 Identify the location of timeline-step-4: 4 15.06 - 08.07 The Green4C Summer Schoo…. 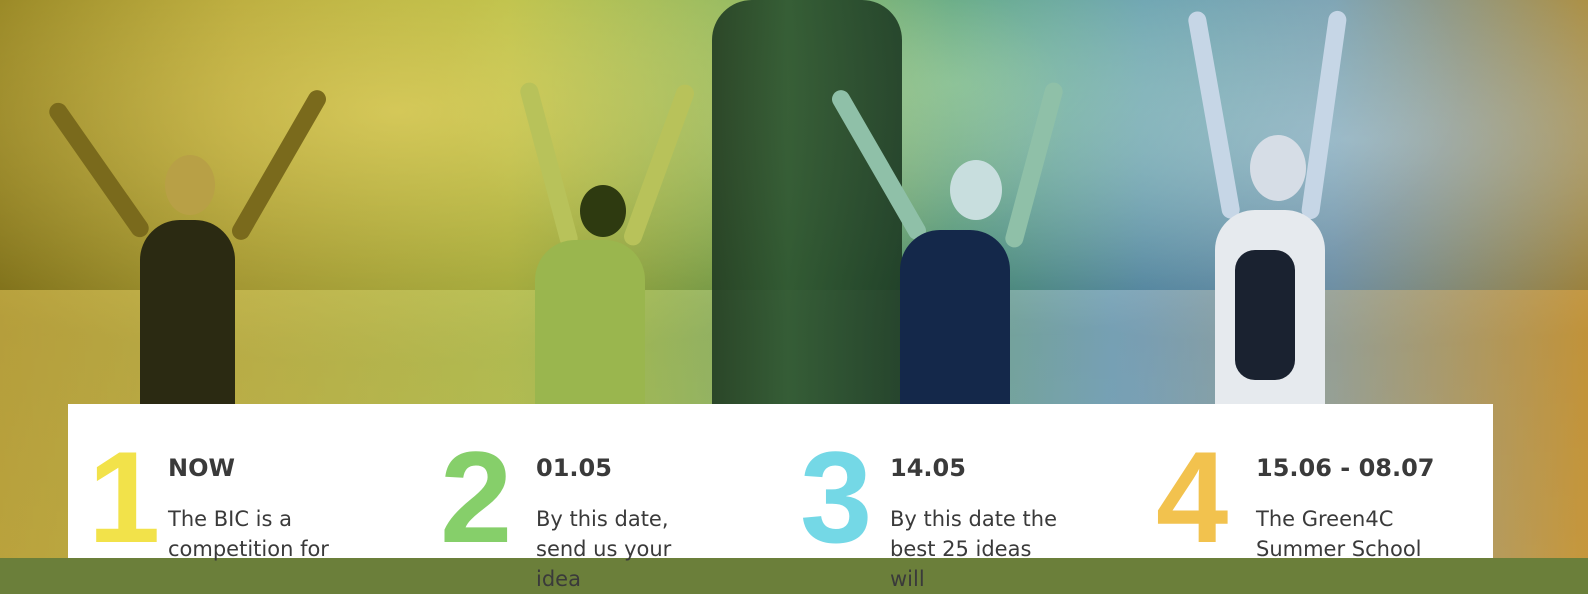
(1321, 483).